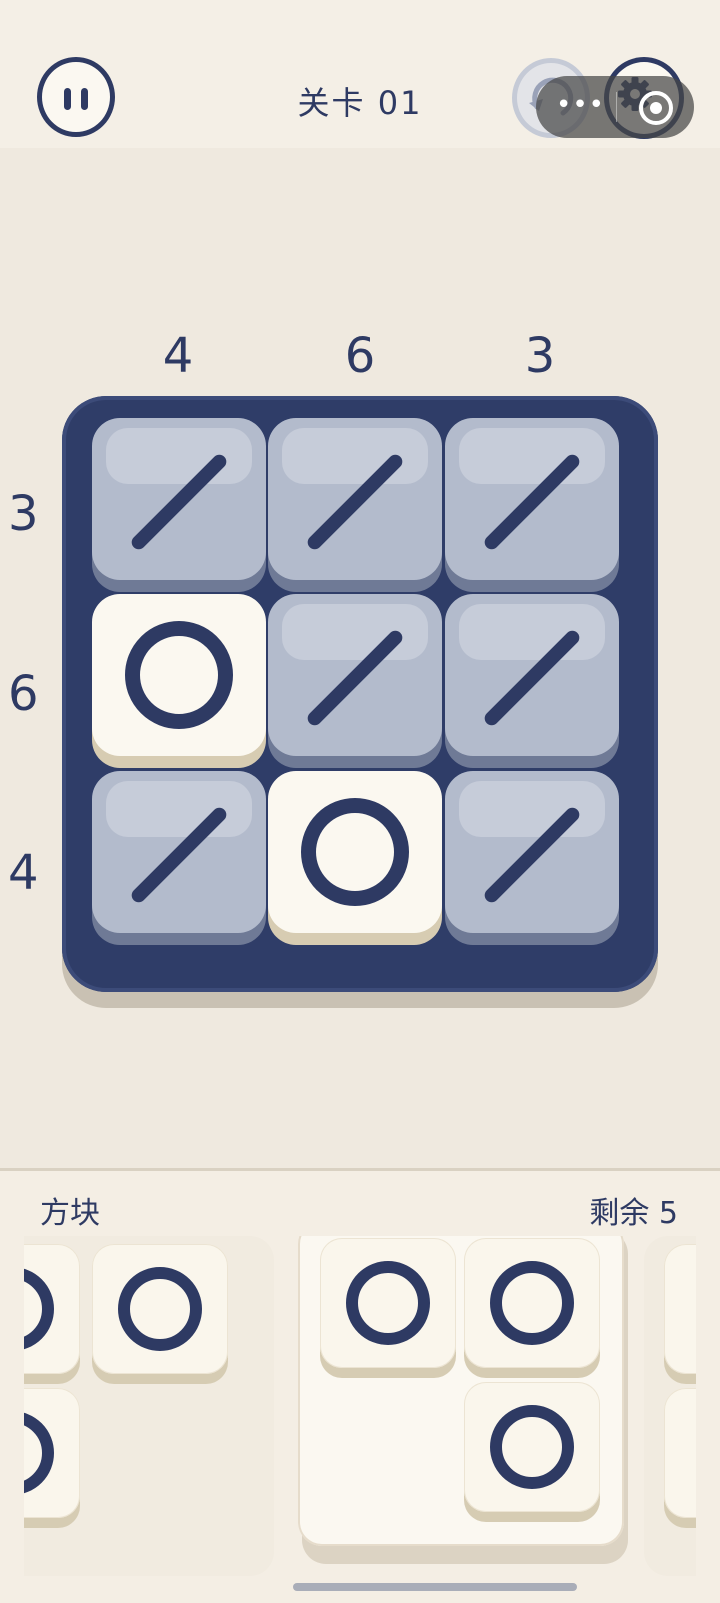 The height and width of the screenshot is (1603, 720). What do you see at coordinates (580, 105) in the screenshot?
I see `more-icon: •••` at bounding box center [580, 105].